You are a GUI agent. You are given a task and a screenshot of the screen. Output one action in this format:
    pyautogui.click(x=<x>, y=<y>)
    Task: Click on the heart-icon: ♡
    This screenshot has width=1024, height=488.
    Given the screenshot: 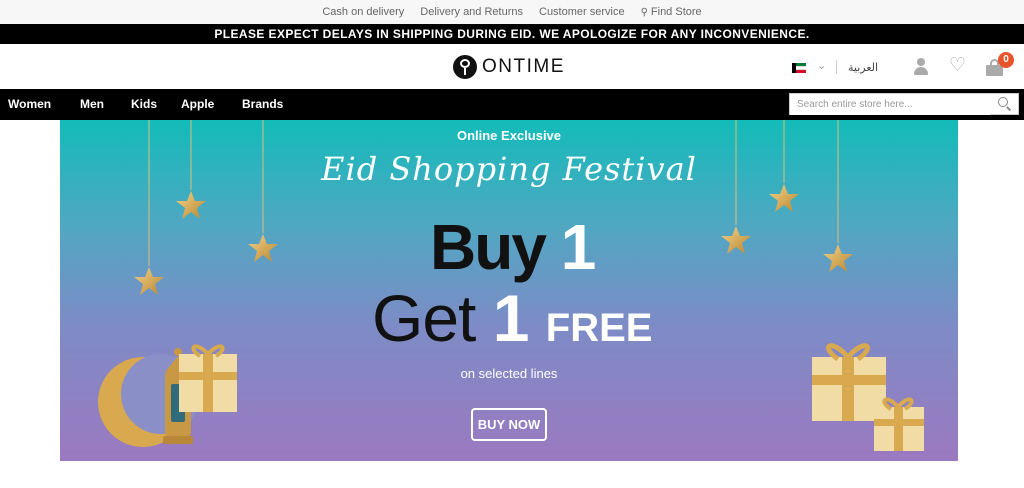 What is the action you would take?
    pyautogui.click(x=957, y=65)
    